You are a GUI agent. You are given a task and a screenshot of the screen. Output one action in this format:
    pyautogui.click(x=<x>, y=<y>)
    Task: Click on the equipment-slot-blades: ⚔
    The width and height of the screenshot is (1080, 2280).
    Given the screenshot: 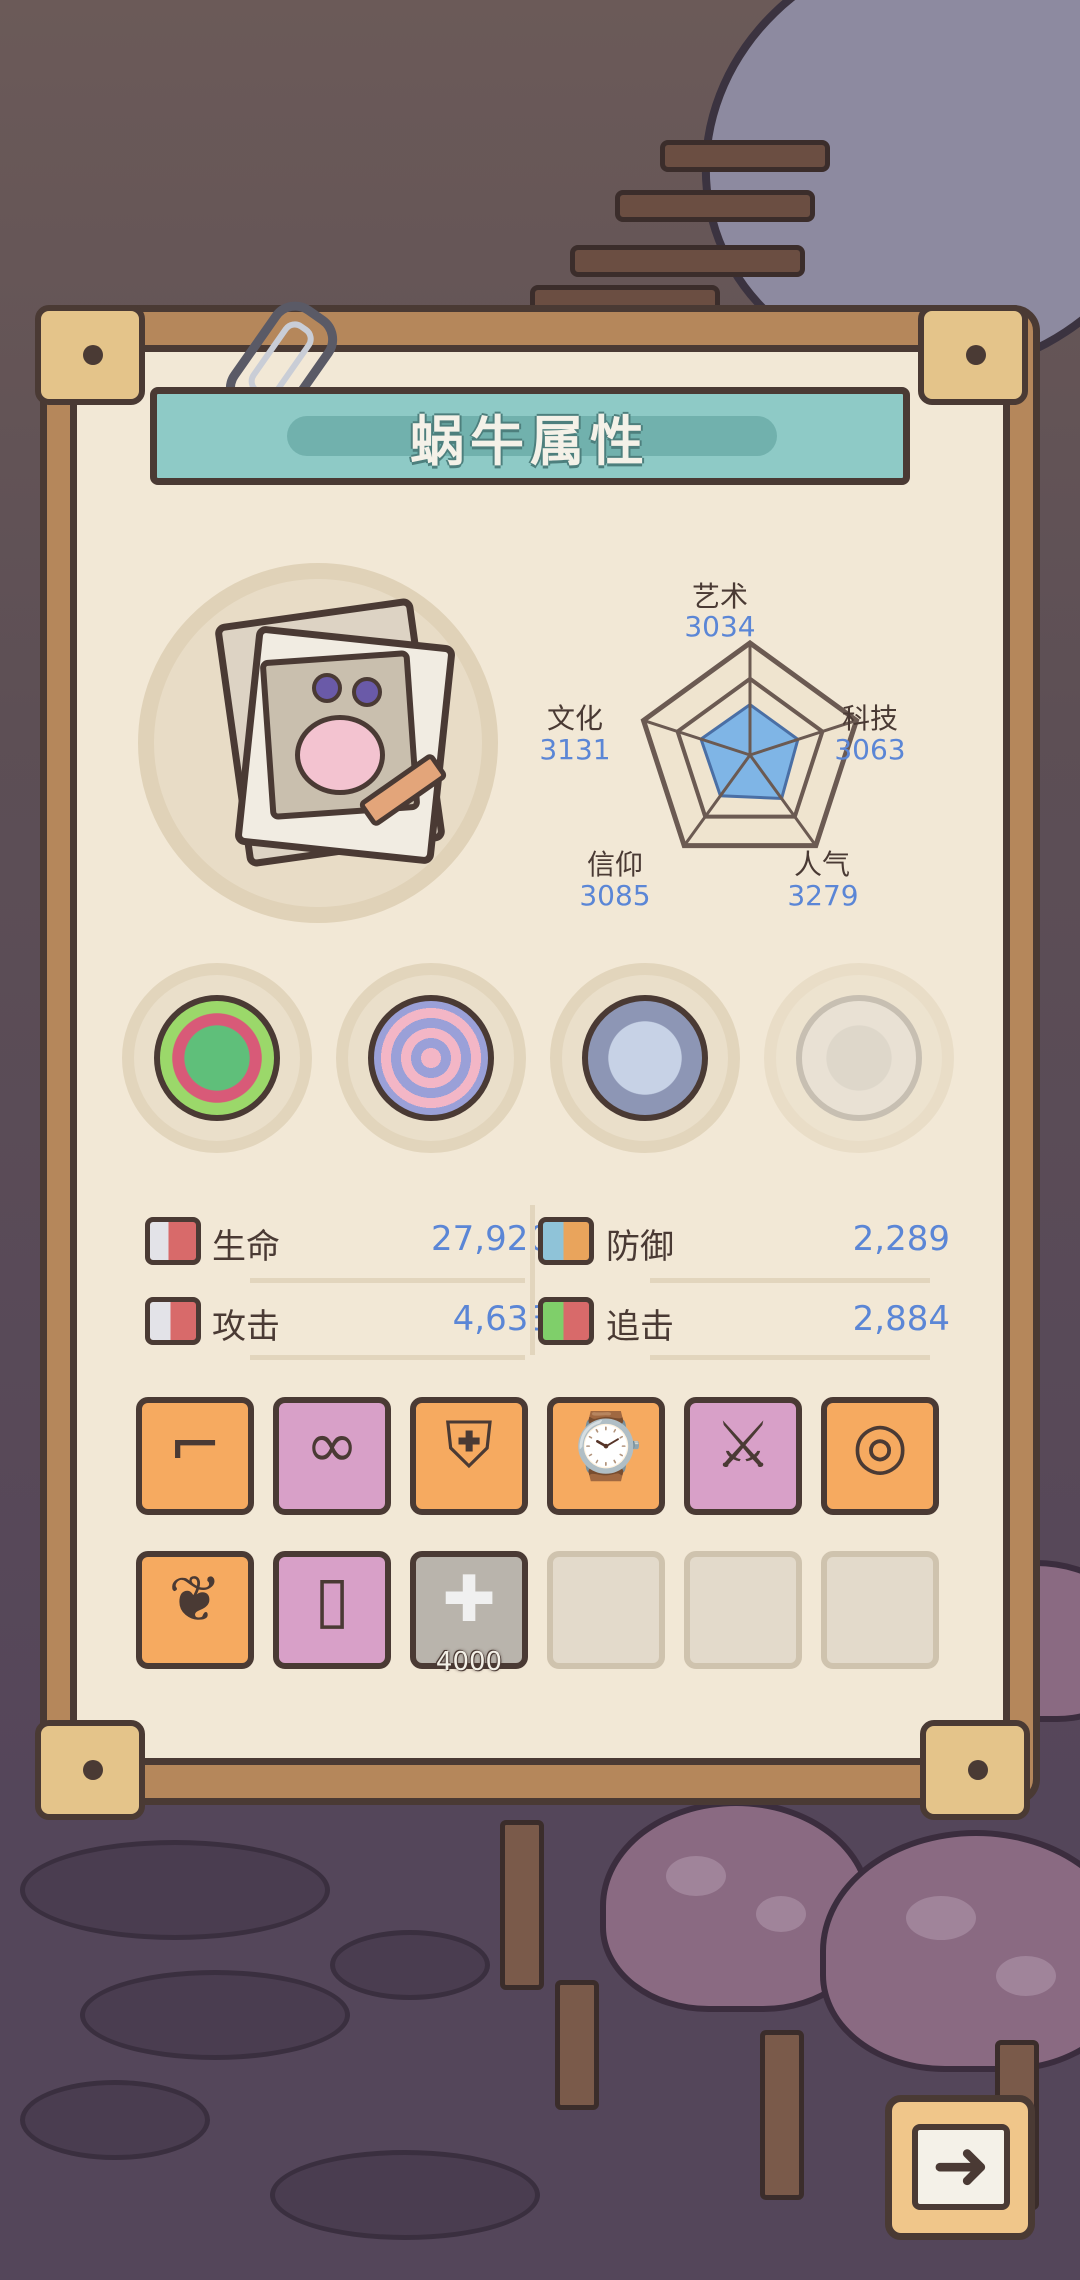 What is the action you would take?
    pyautogui.click(x=743, y=1456)
    